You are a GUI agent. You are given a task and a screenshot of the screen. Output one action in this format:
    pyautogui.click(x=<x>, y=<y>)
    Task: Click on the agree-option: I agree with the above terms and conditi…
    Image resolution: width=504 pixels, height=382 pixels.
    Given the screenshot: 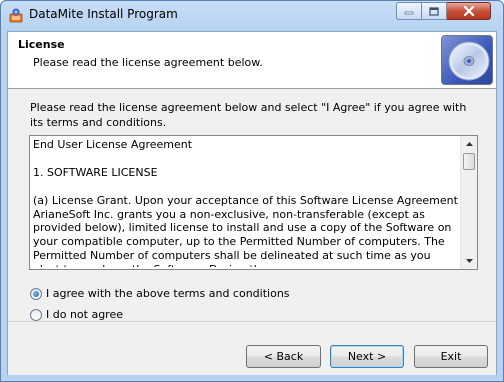 What is the action you would take?
    pyautogui.click(x=160, y=293)
    